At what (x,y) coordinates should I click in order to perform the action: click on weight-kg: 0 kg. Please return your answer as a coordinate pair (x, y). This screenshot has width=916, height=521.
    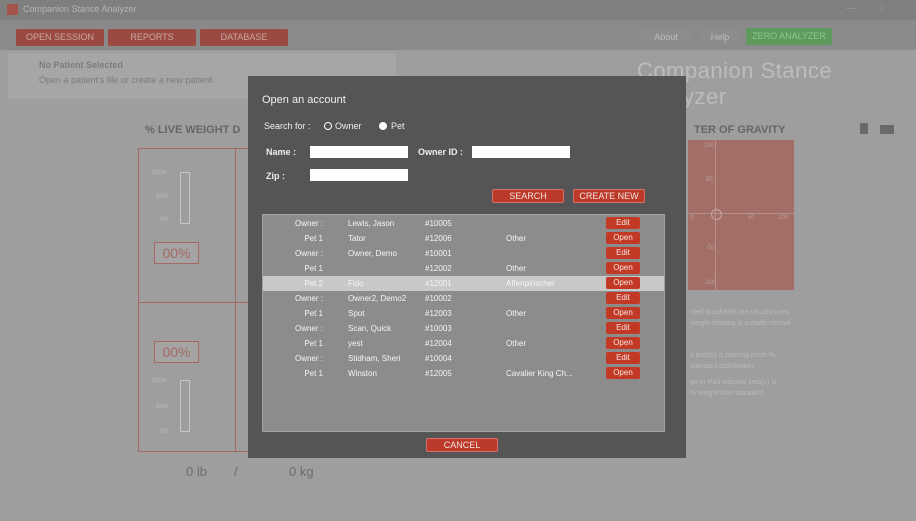
    Looking at the image, I should click on (301, 471).